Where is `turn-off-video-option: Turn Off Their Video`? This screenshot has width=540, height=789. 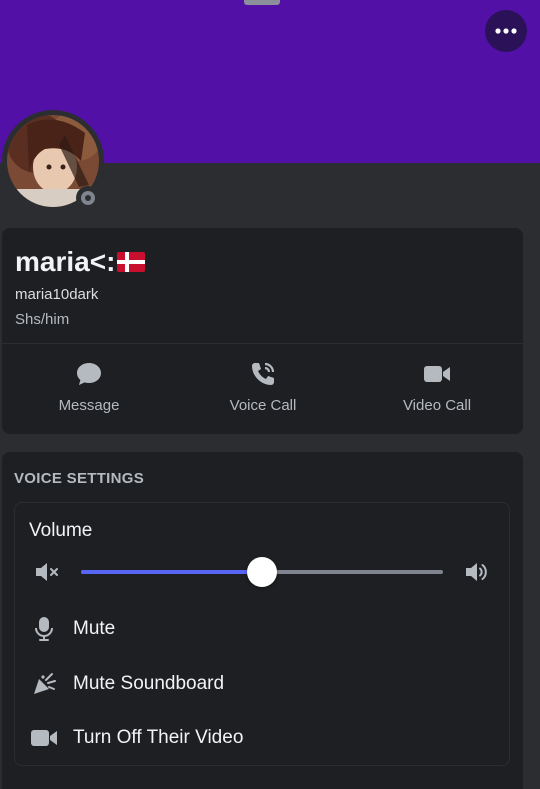 turn-off-video-option: Turn Off Their Video is located at coordinates (136, 738).